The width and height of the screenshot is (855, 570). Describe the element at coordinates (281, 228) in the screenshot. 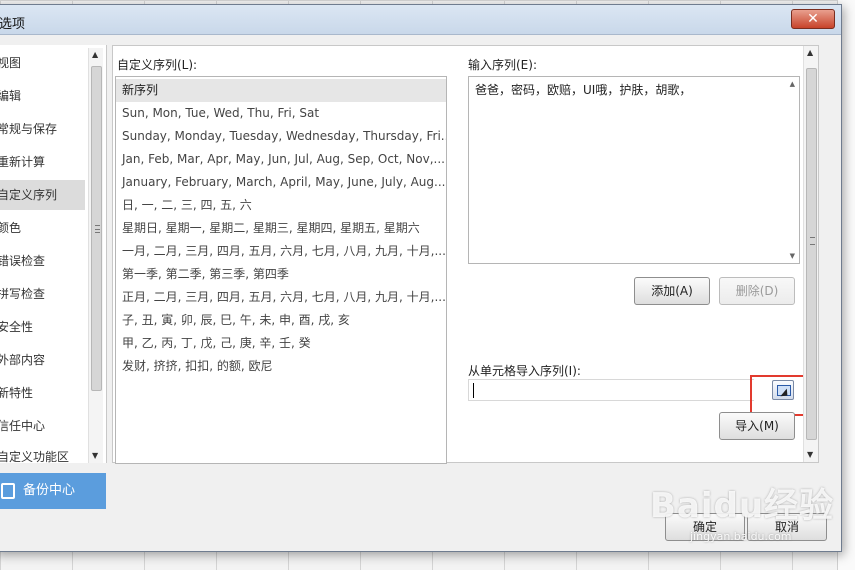

I see `list-item: 星期日, 星期一, 星期二, 星期三, 星期四, 星期五, 星期六` at that location.